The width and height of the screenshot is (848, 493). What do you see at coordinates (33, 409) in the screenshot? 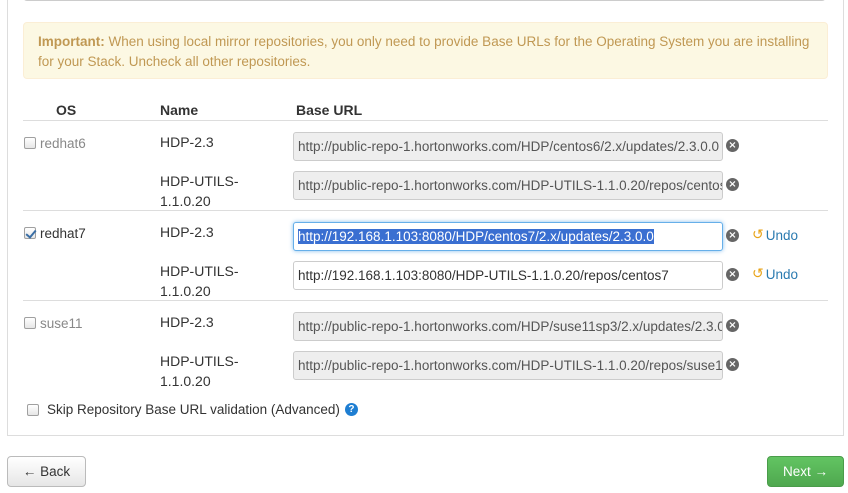
I see `skip-validation-checkbox` at bounding box center [33, 409].